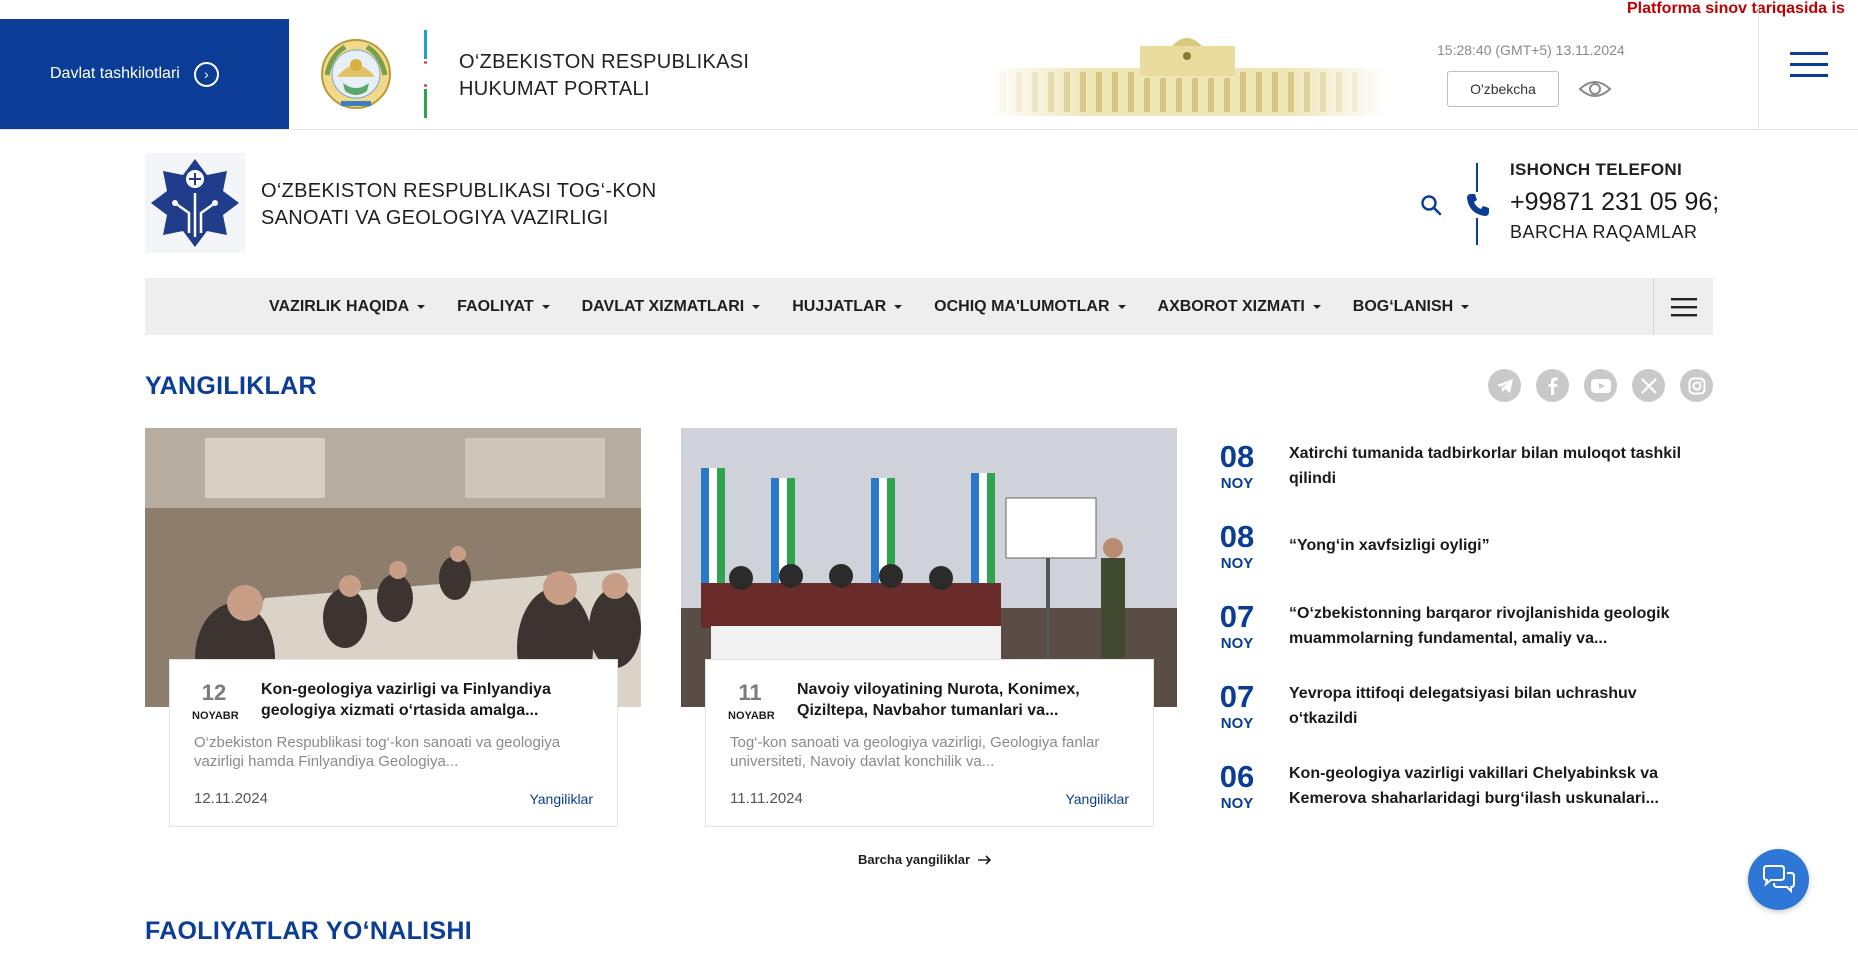 Image resolution: width=1858 pixels, height=959 pixels. I want to click on news-card-date: 11.11.2024, so click(766, 798).